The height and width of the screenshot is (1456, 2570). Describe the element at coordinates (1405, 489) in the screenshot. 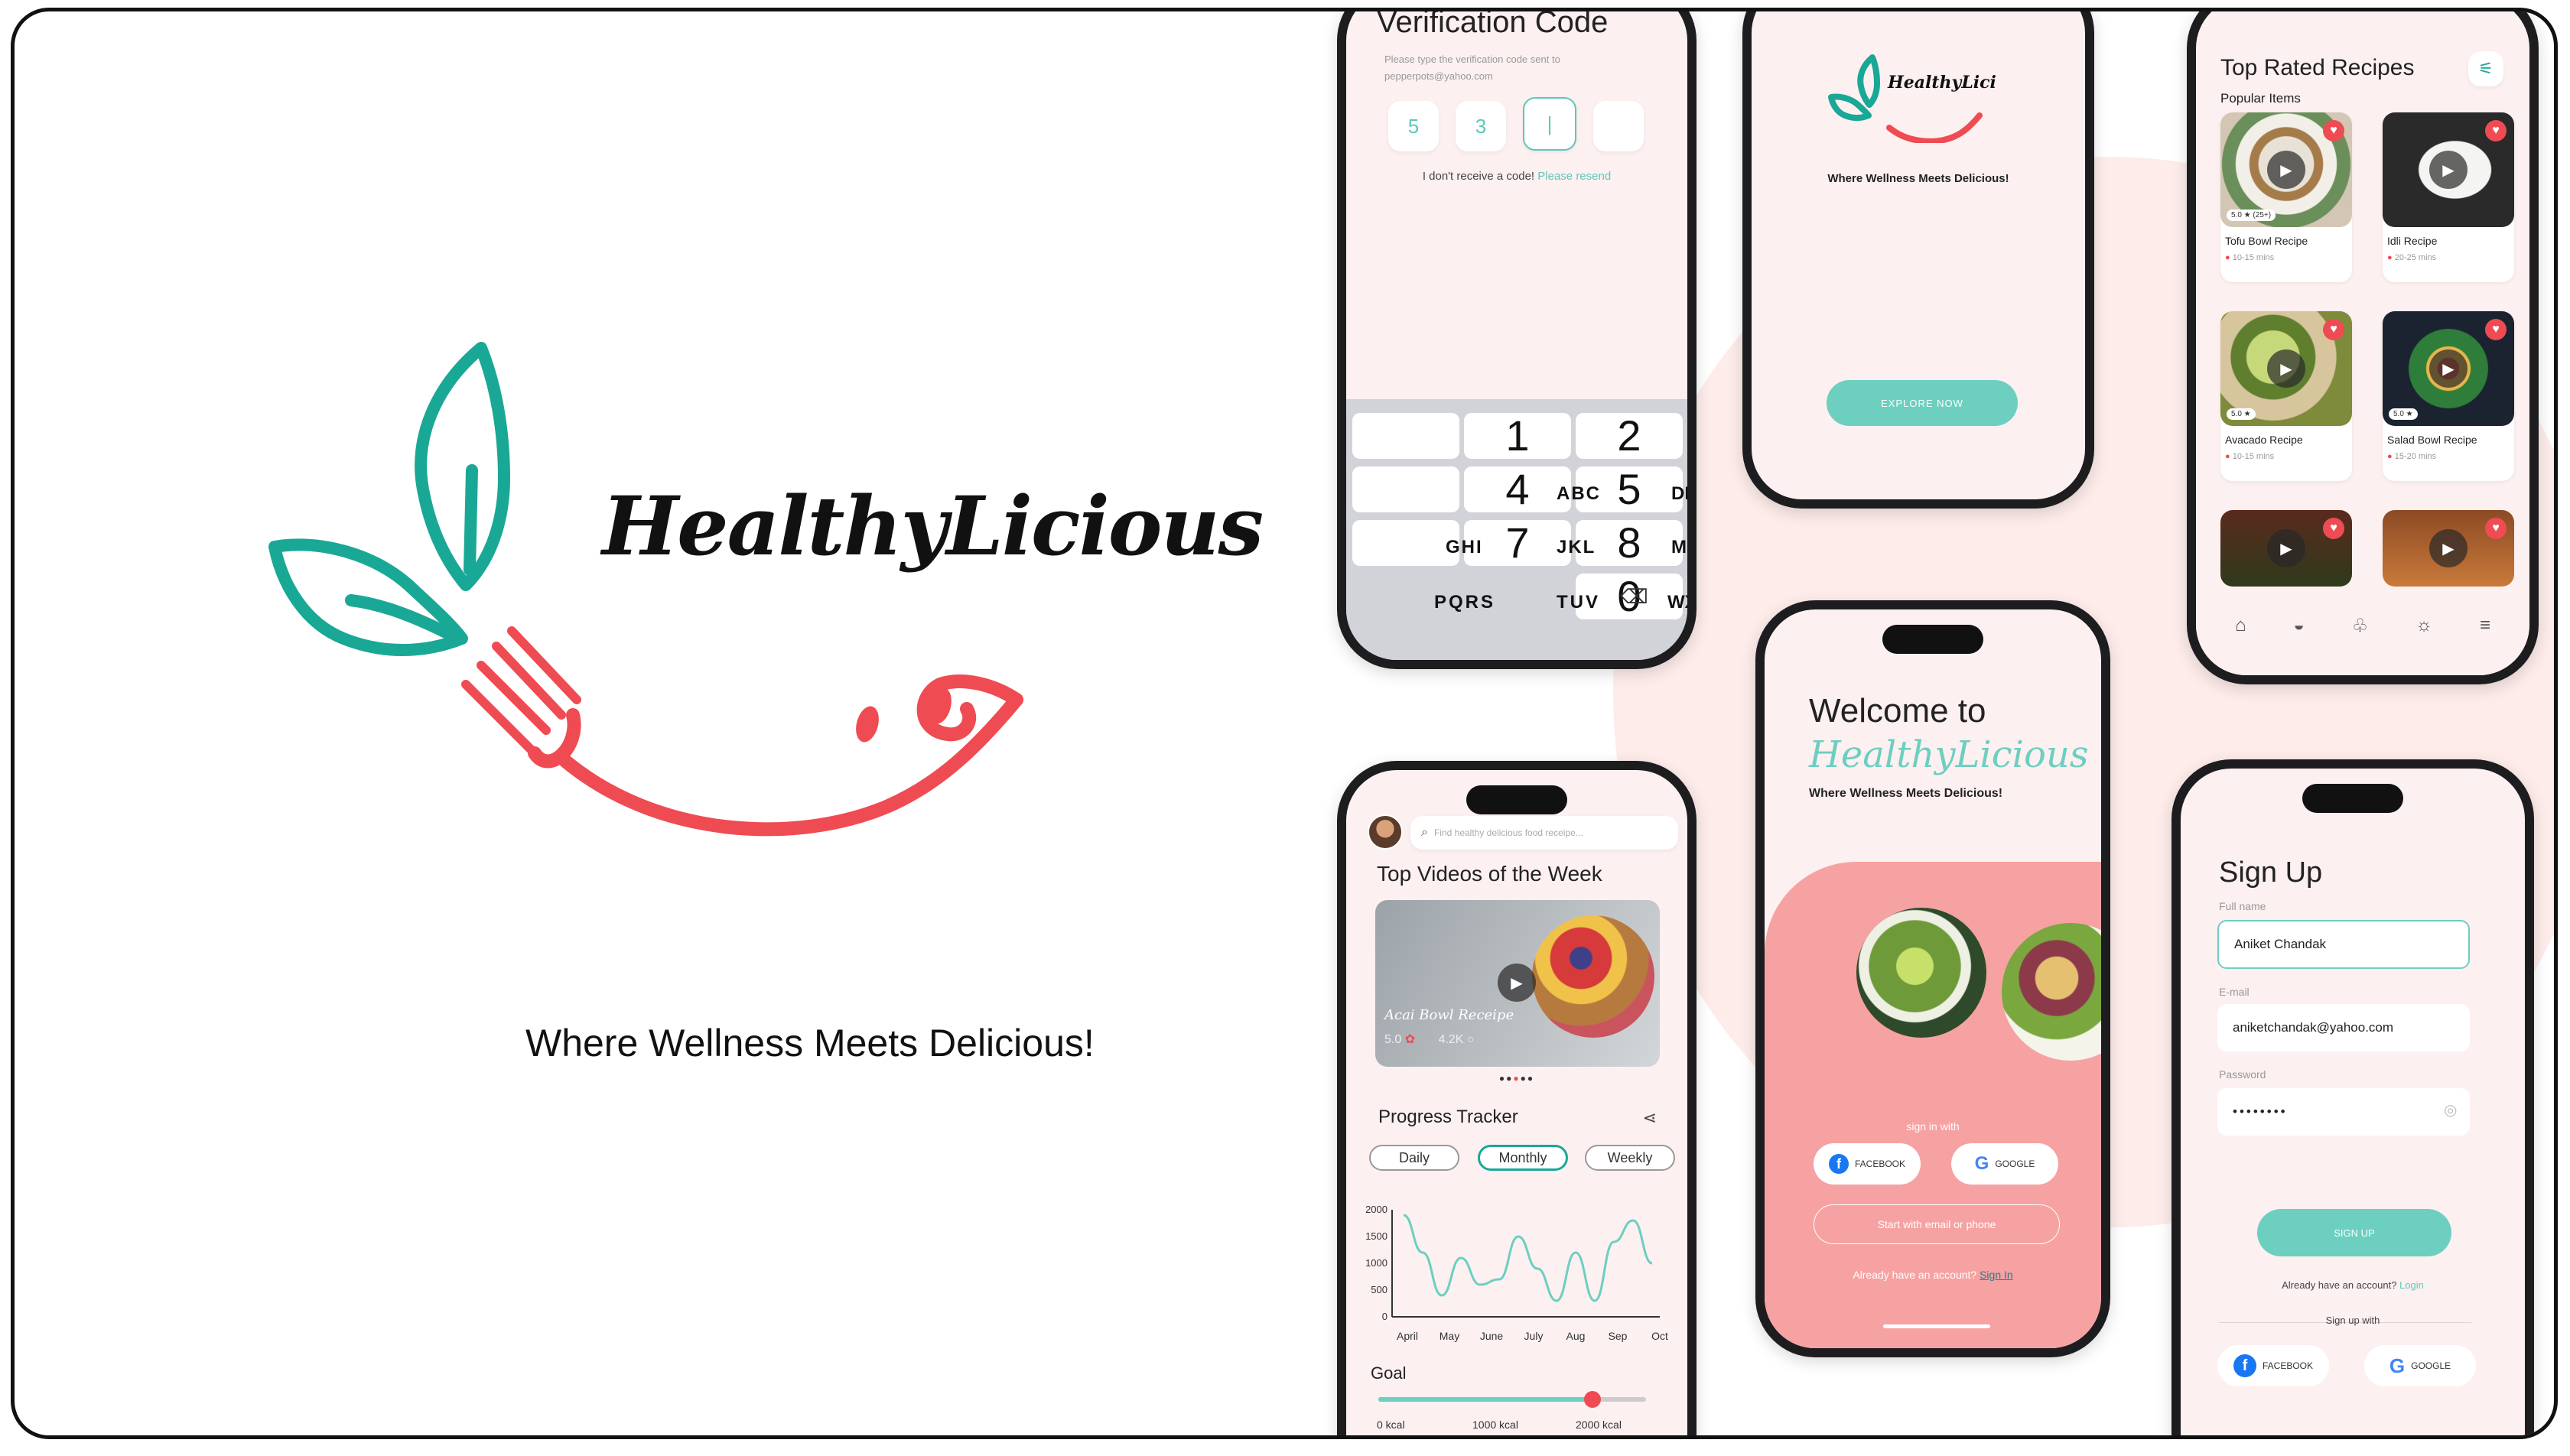

I see `key-row2-left` at that location.